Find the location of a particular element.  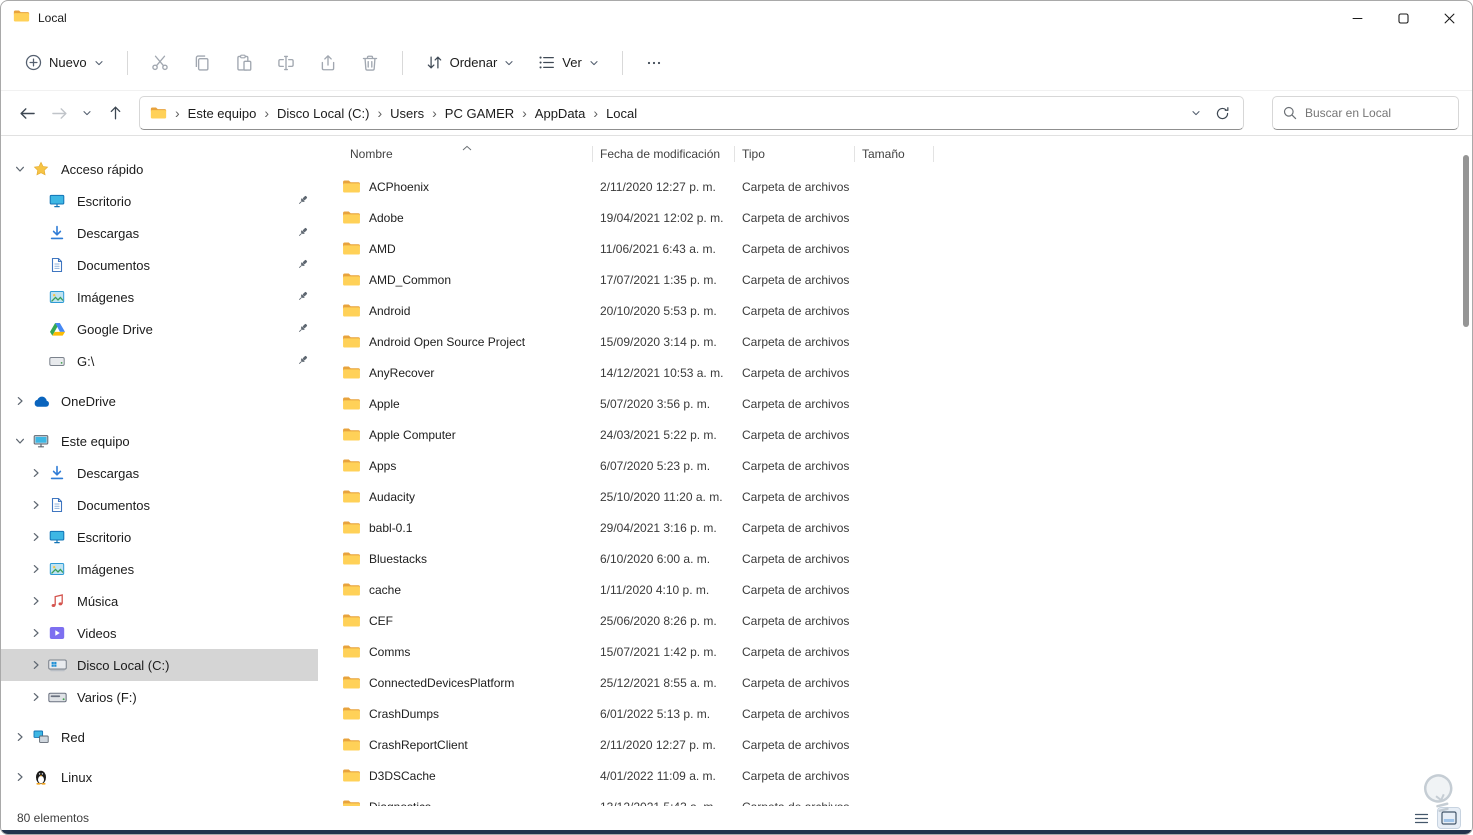

sidebar-item: Videos is located at coordinates (159, 633).